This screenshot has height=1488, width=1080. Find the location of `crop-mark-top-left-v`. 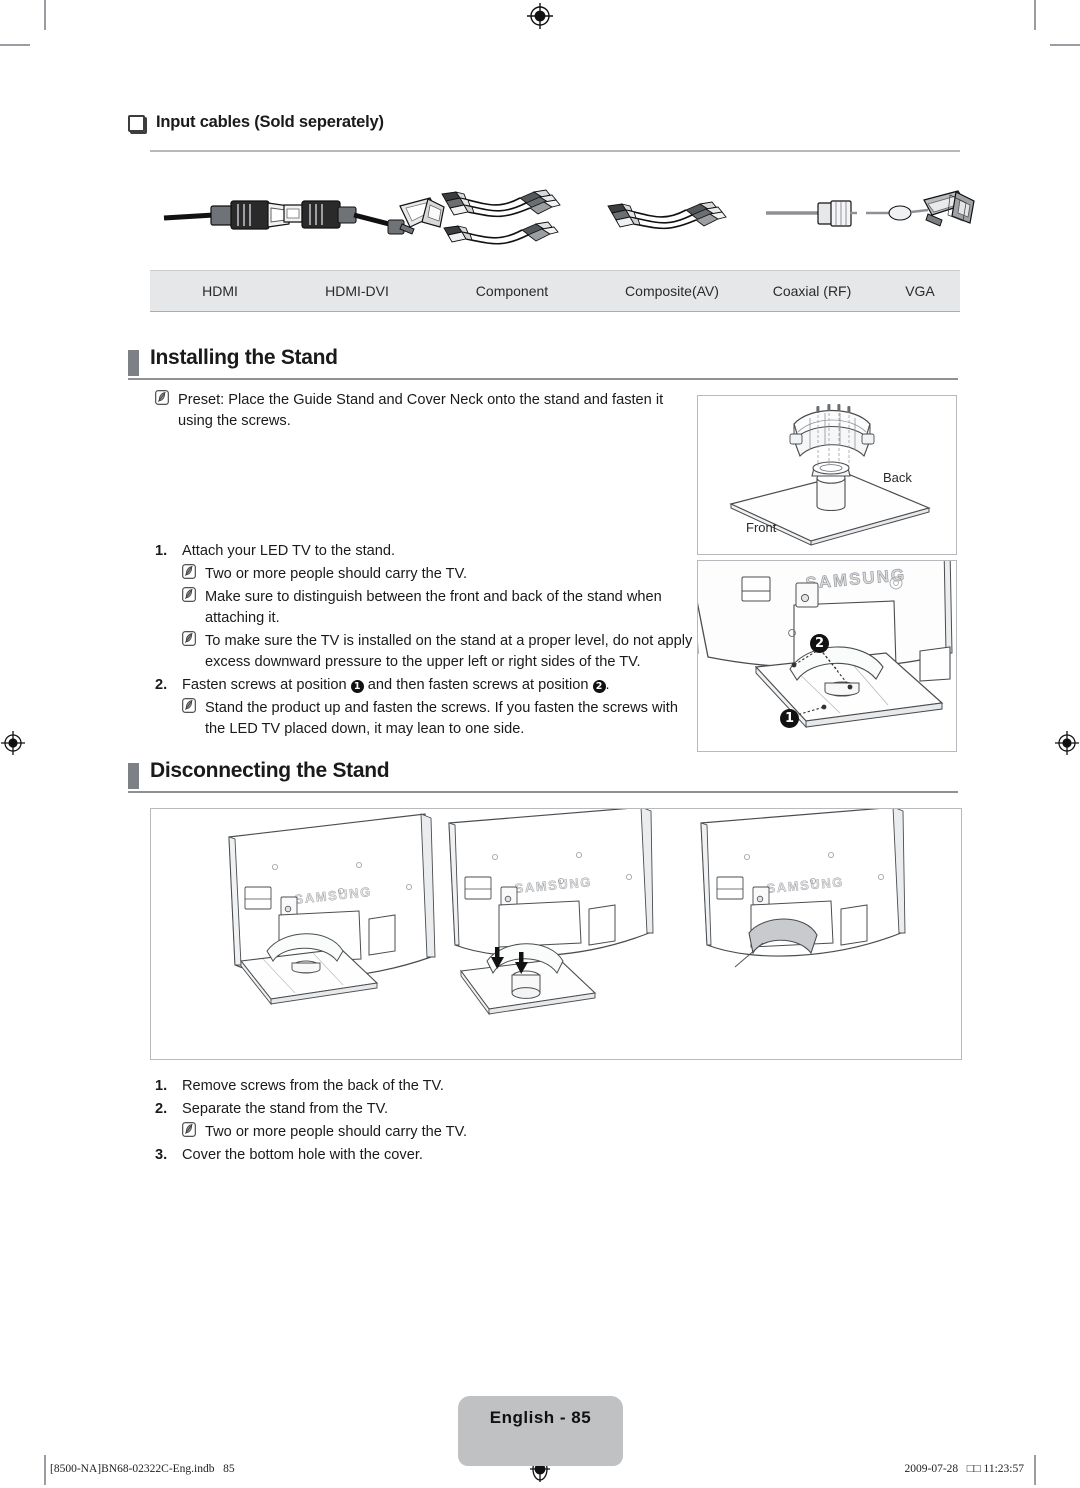

crop-mark-top-left-v is located at coordinates (45, 15).